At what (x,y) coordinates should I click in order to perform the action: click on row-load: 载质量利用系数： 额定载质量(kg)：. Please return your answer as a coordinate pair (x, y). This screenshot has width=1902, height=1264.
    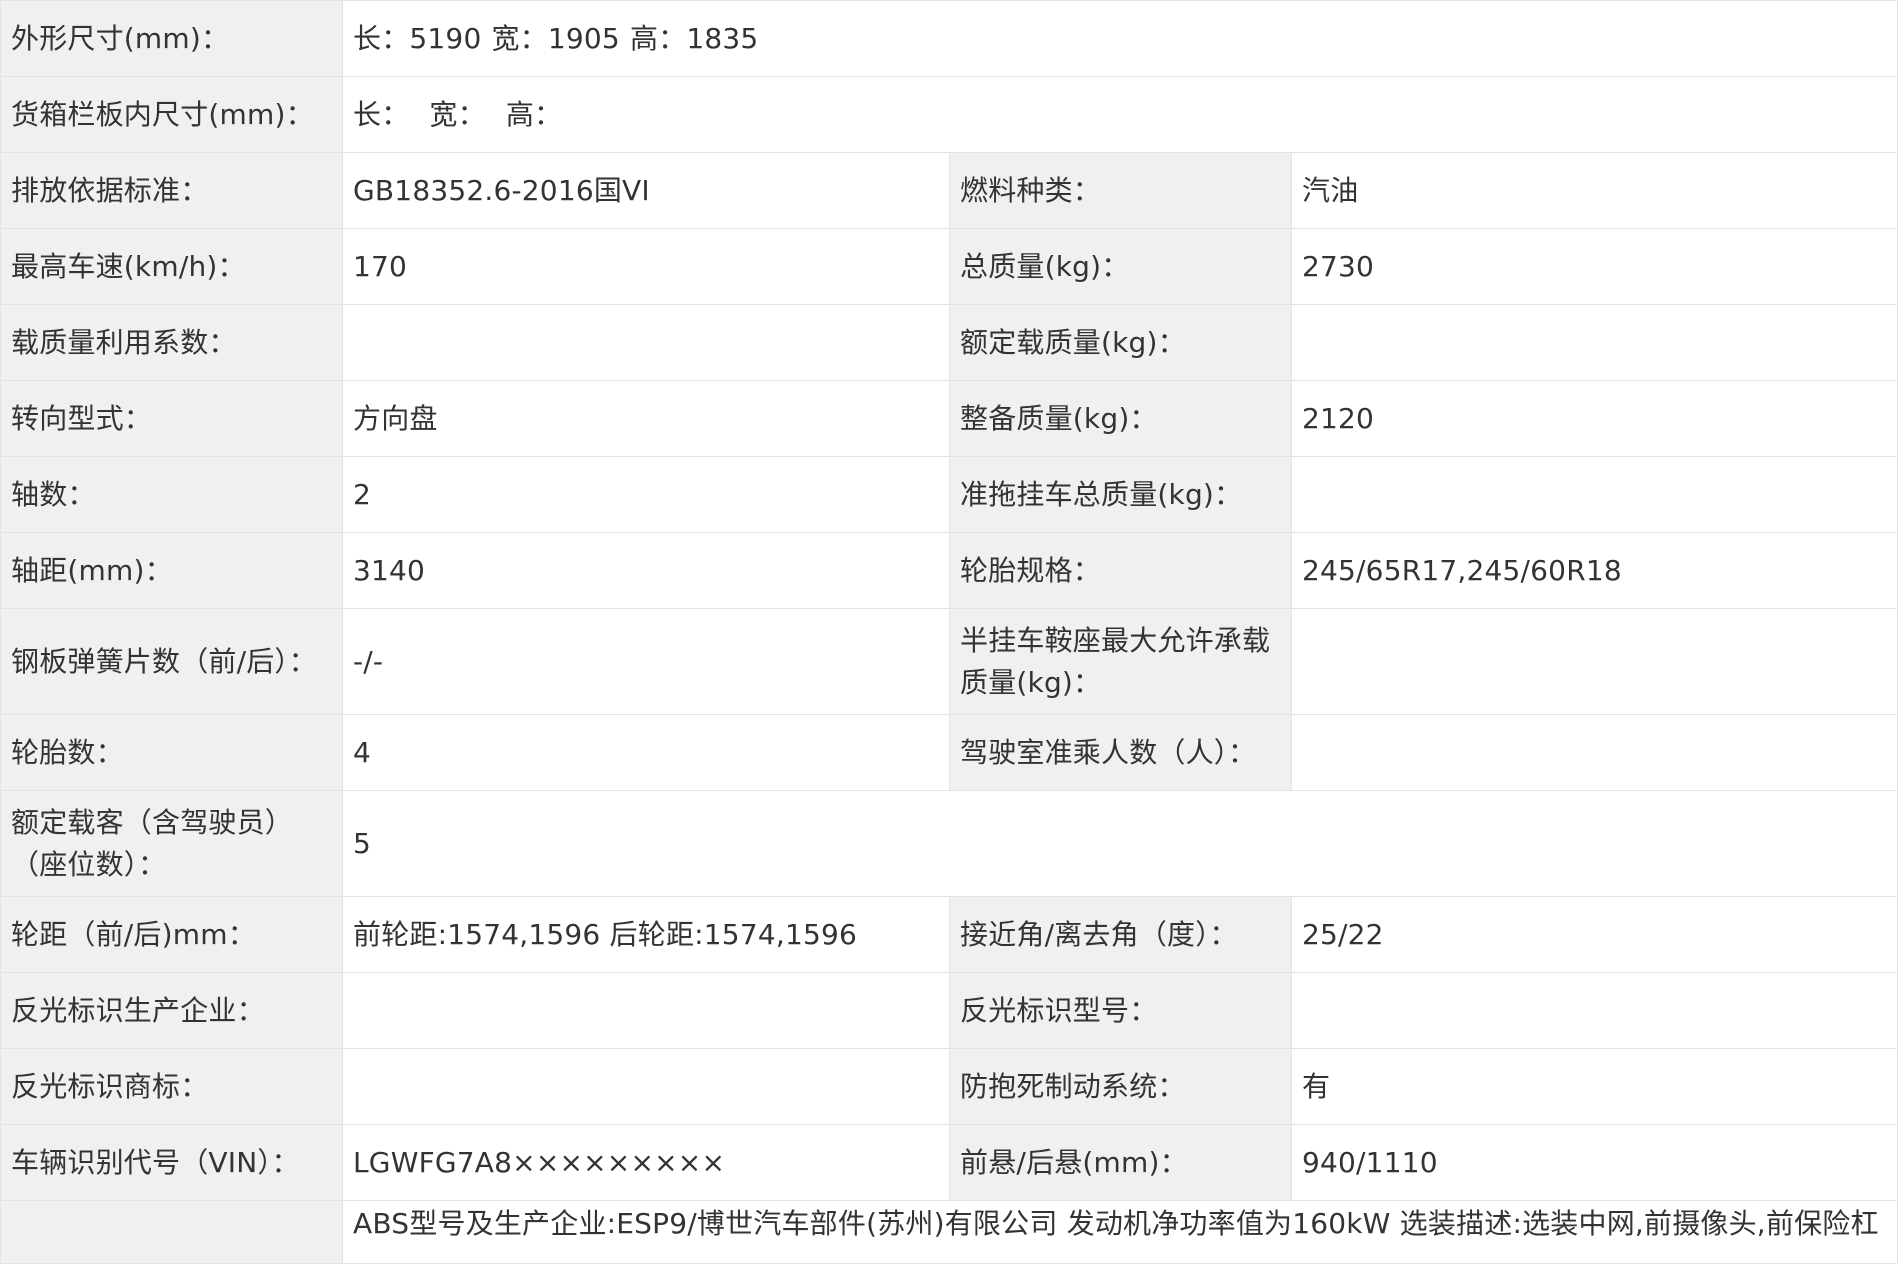
    Looking at the image, I should click on (949, 342).